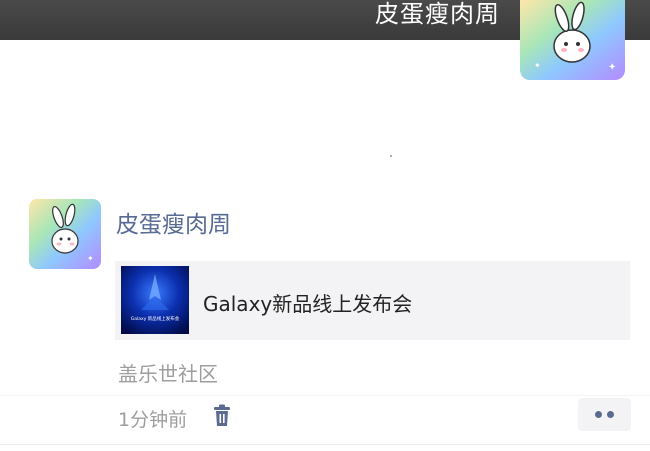 The width and height of the screenshot is (650, 451). I want to click on profile-avatar: ✦ ✦, so click(572, 40).